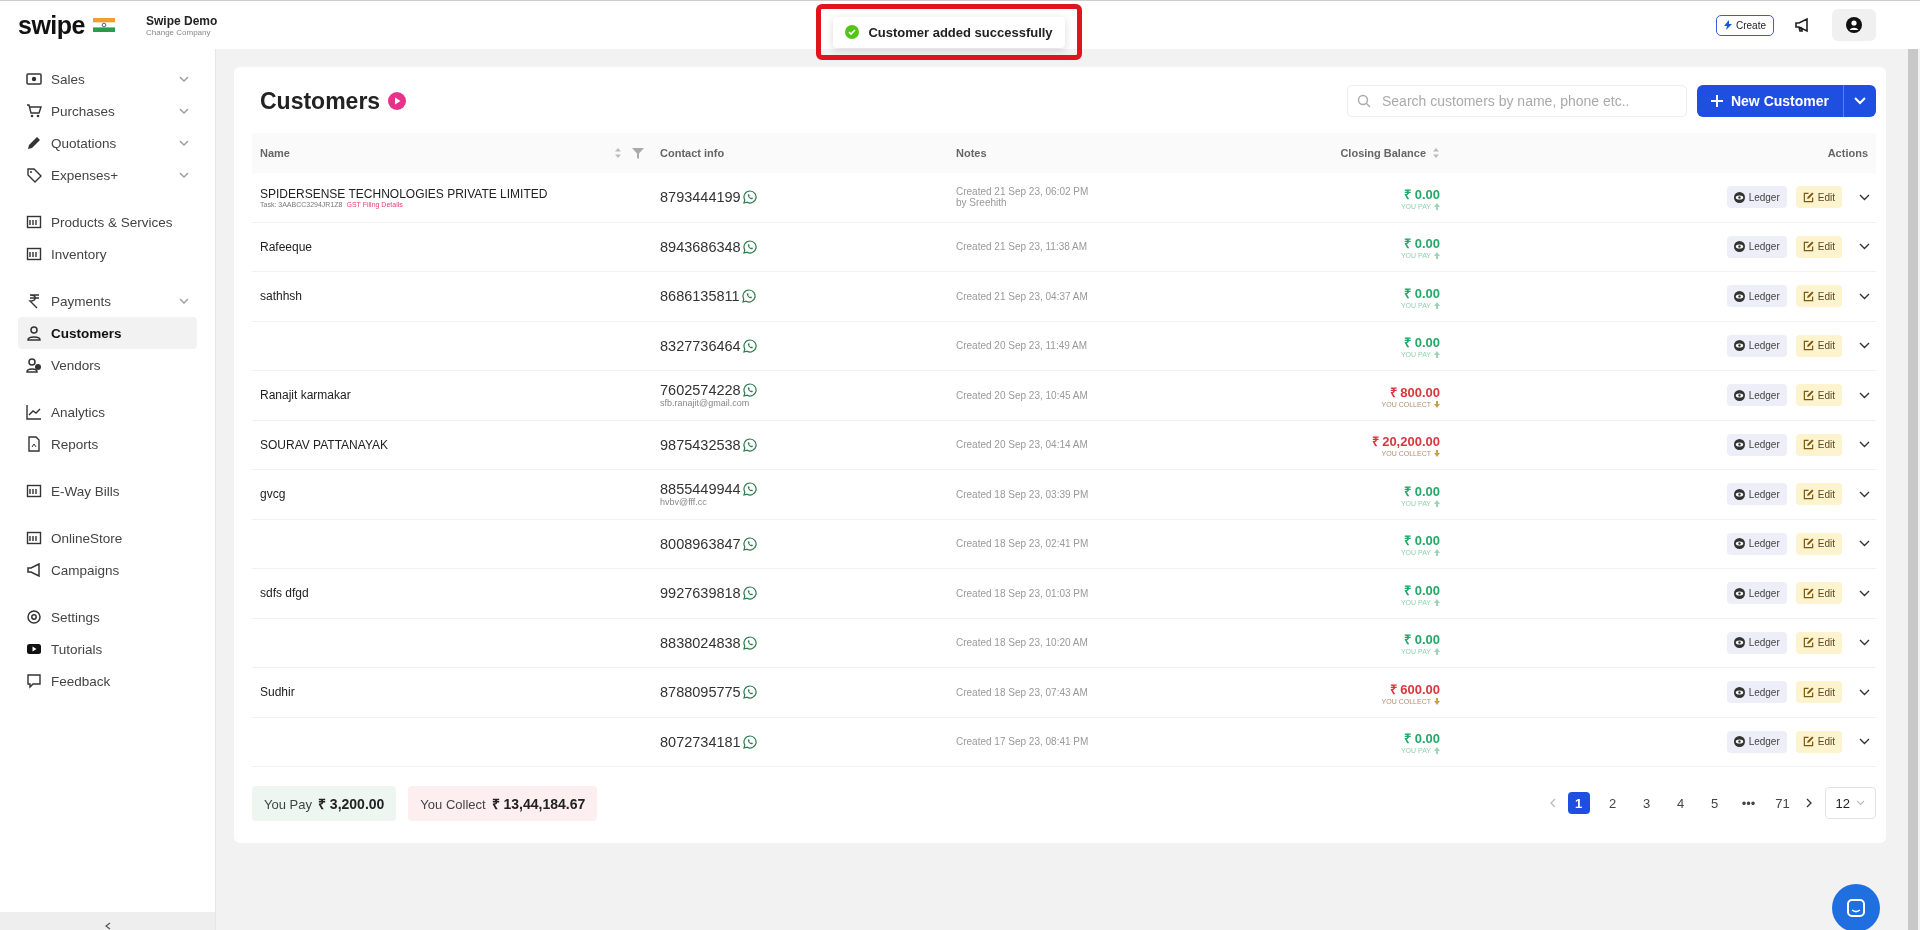 Image resolution: width=1920 pixels, height=930 pixels. I want to click on chat-button, so click(1856, 907).